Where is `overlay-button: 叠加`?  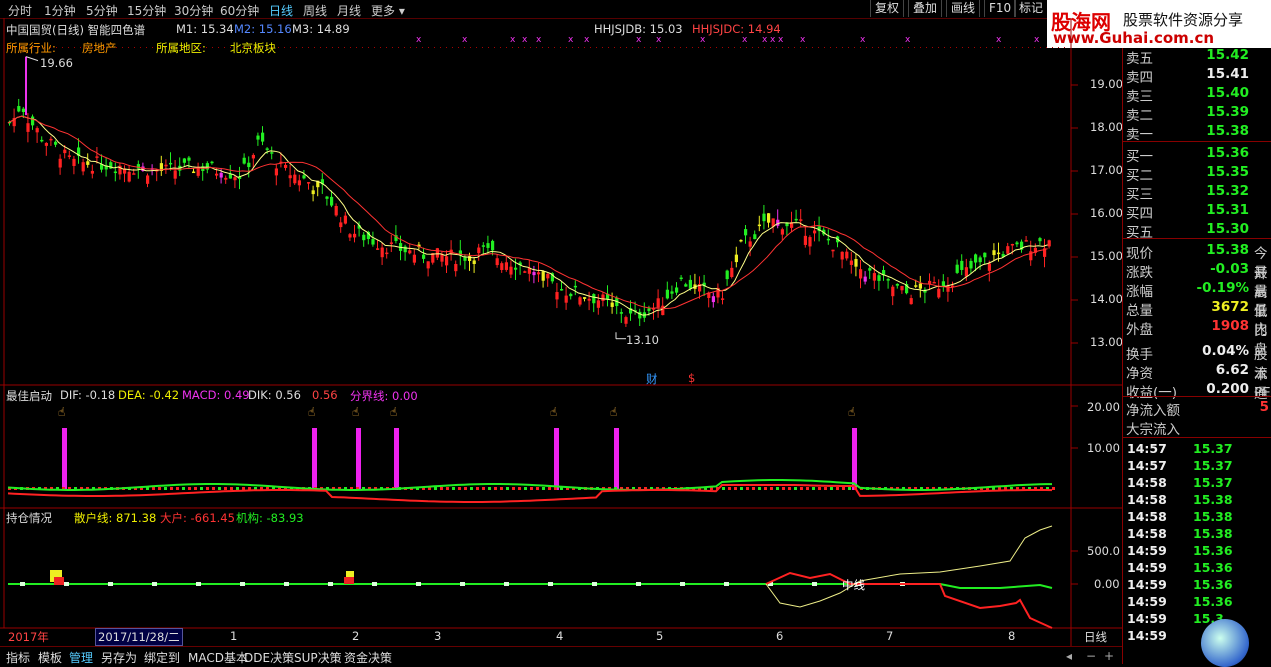 overlay-button: 叠加 is located at coordinates (925, 8).